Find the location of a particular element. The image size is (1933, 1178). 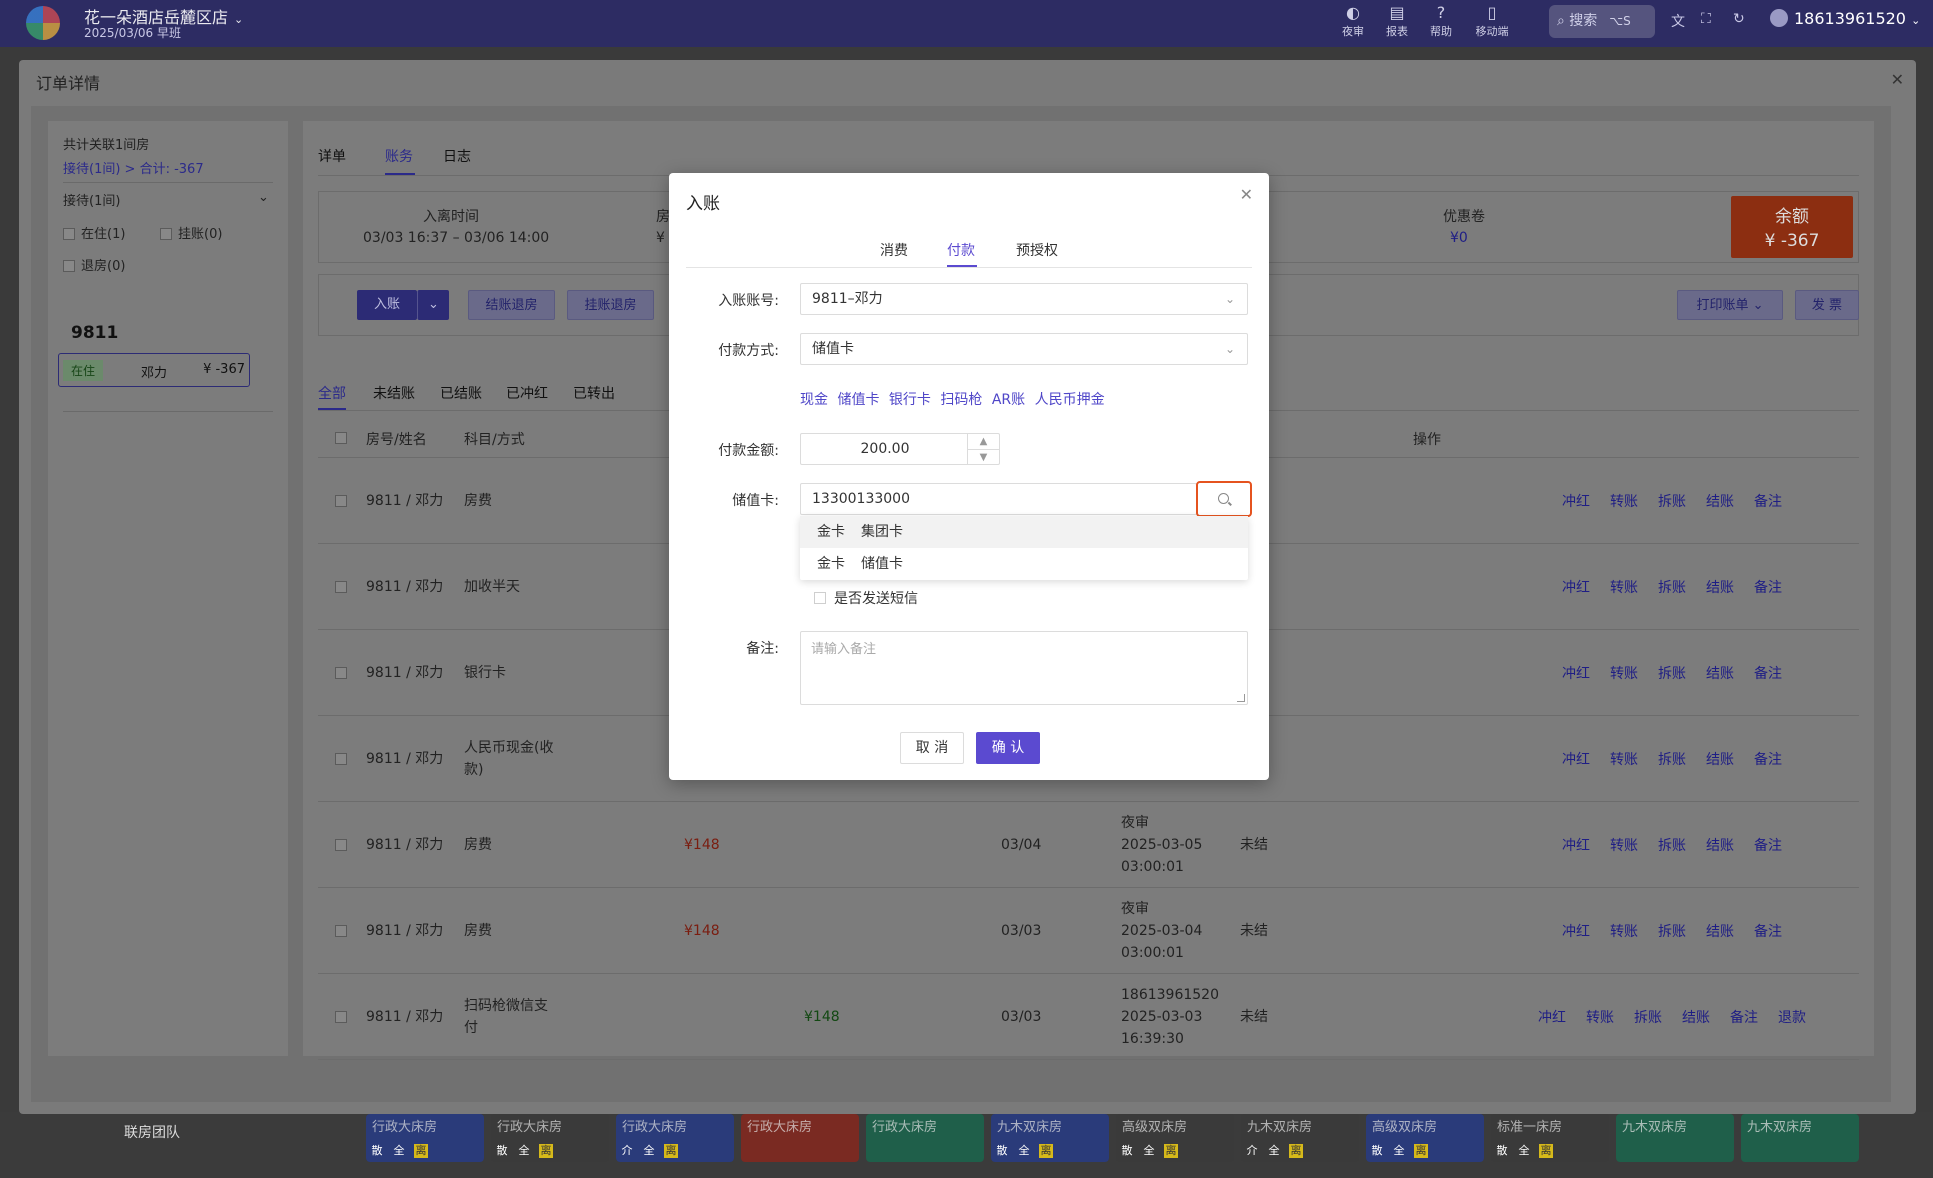

night-audit-button: ◐ 夜审 is located at coordinates (1353, 21).